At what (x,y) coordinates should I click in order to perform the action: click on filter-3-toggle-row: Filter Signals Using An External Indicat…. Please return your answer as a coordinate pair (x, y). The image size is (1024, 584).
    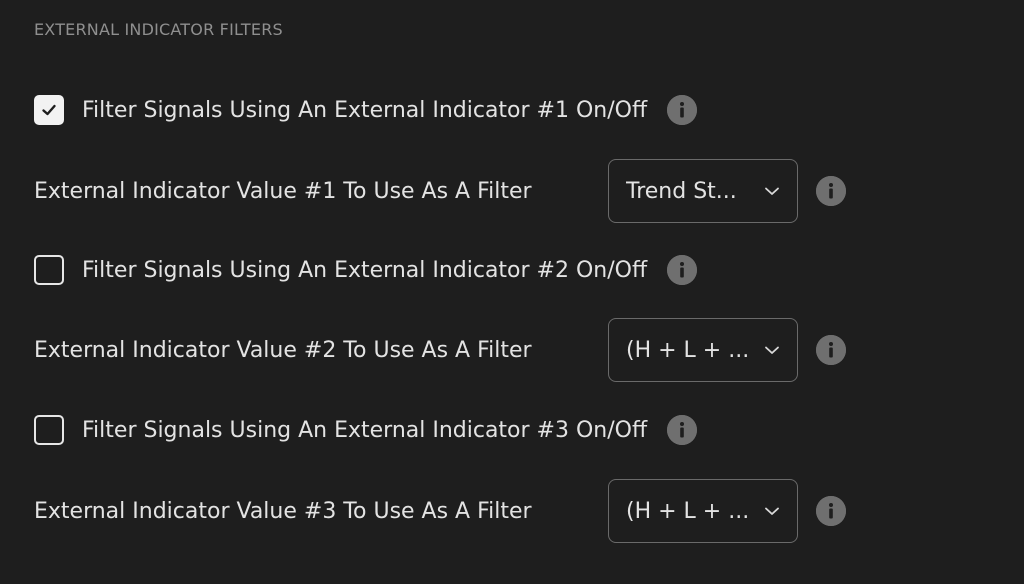
    Looking at the image, I should click on (366, 430).